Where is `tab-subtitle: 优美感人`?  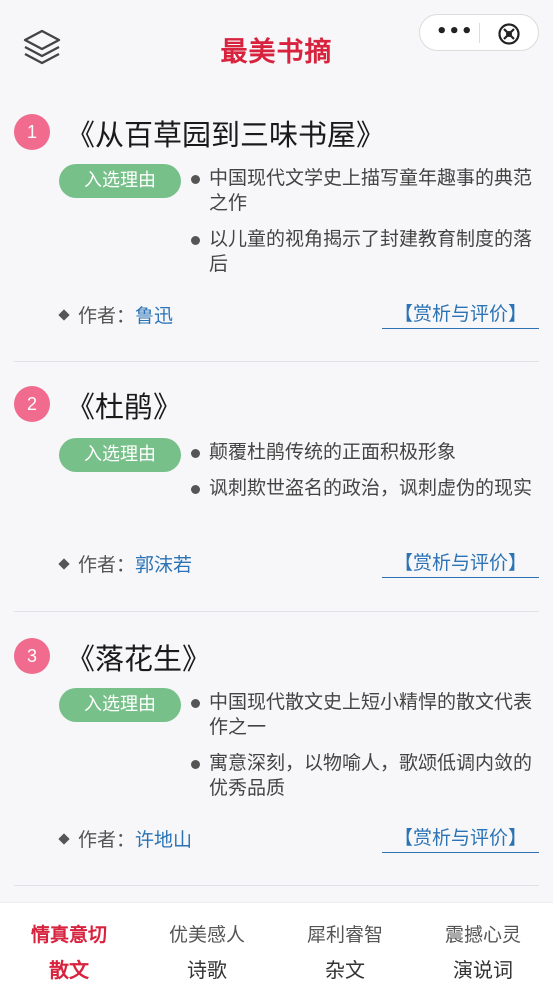 tab-subtitle: 优美感人 is located at coordinates (206, 935).